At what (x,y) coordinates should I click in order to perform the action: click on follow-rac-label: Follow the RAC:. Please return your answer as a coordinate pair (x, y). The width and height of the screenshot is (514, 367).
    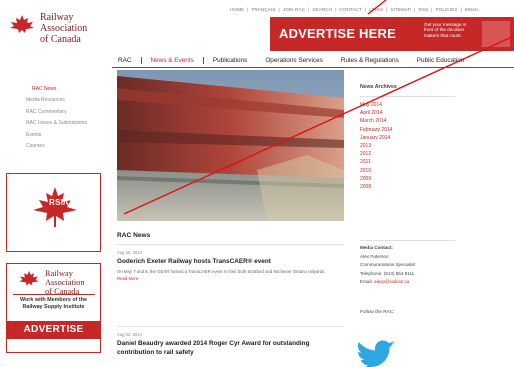
    Looking at the image, I should click on (377, 312).